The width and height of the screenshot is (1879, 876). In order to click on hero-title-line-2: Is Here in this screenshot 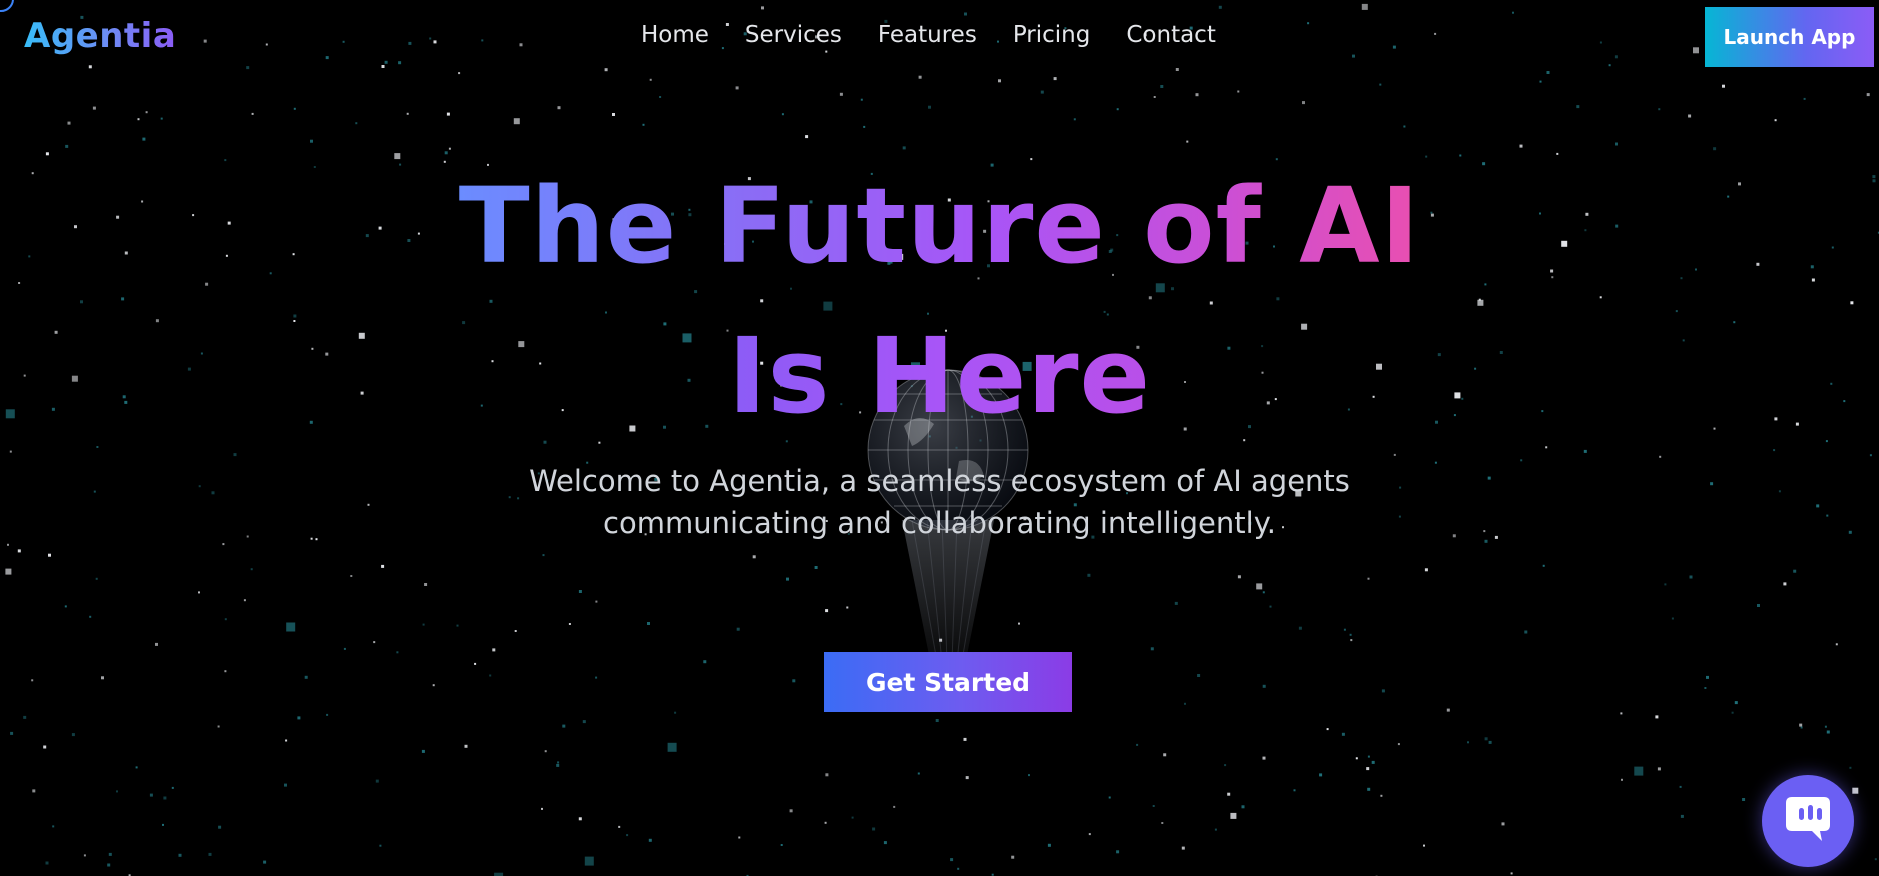, I will do `click(939, 376)`.